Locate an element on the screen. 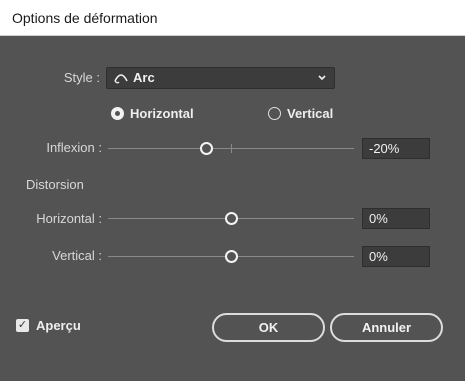 This screenshot has width=465, height=381. checkmark-icon: ✓ is located at coordinates (22, 325).